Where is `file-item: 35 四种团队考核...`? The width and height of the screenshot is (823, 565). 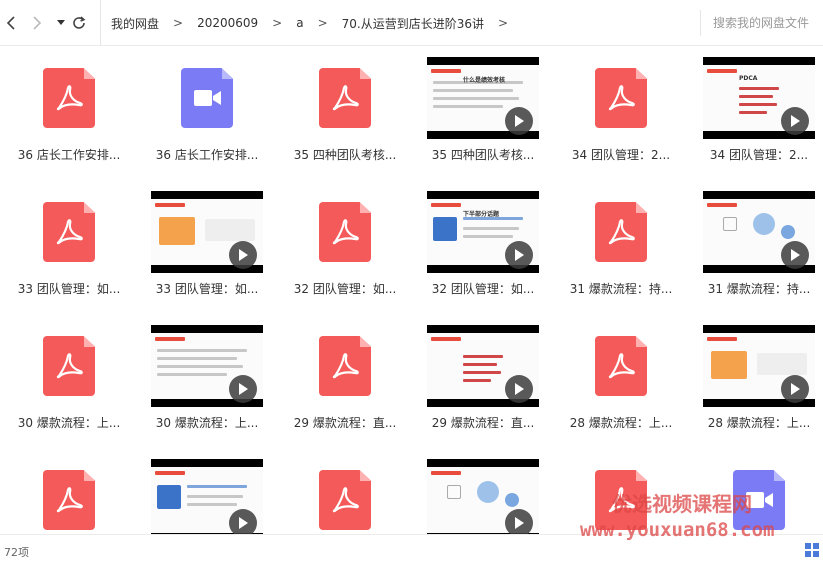 file-item: 35 四种团队考核... is located at coordinates (345, 111).